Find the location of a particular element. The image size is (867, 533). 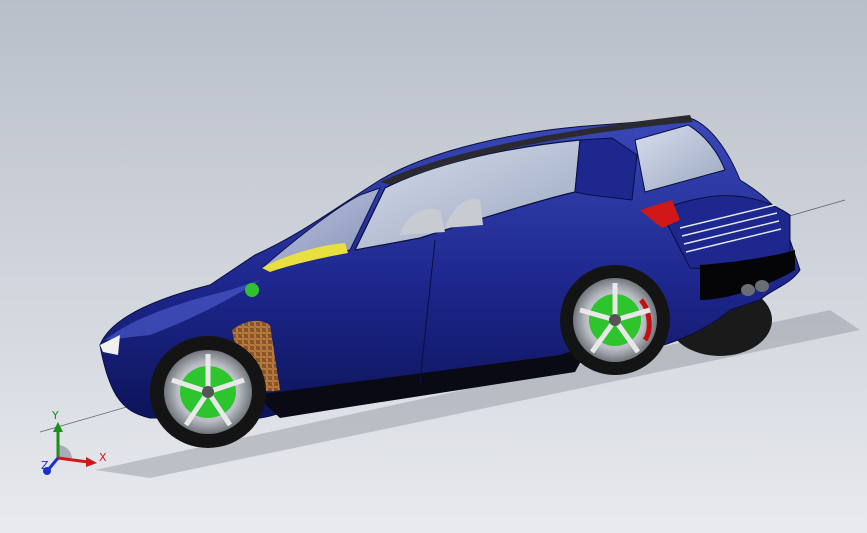

view-triad: Y X Z is located at coordinates (74, 442).